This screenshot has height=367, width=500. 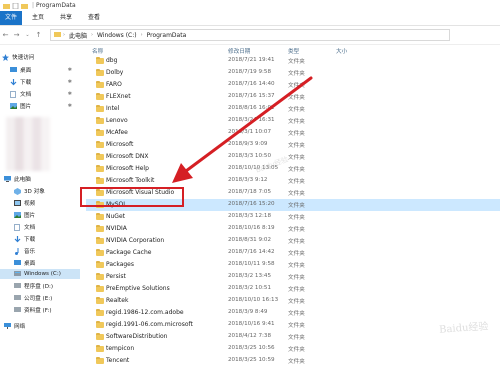 I want to click on address-bar: › 此电脑 › Windows (C:) › ProgramData, so click(x=250, y=35).